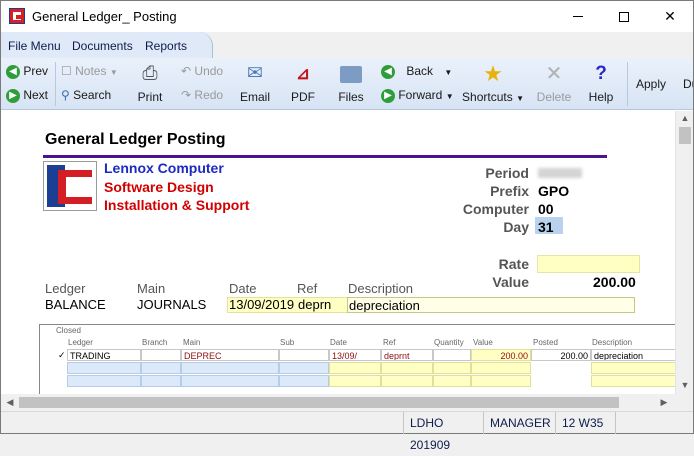  What do you see at coordinates (554, 83) in the screenshot?
I see `delete-button: ✕ Delete` at bounding box center [554, 83].